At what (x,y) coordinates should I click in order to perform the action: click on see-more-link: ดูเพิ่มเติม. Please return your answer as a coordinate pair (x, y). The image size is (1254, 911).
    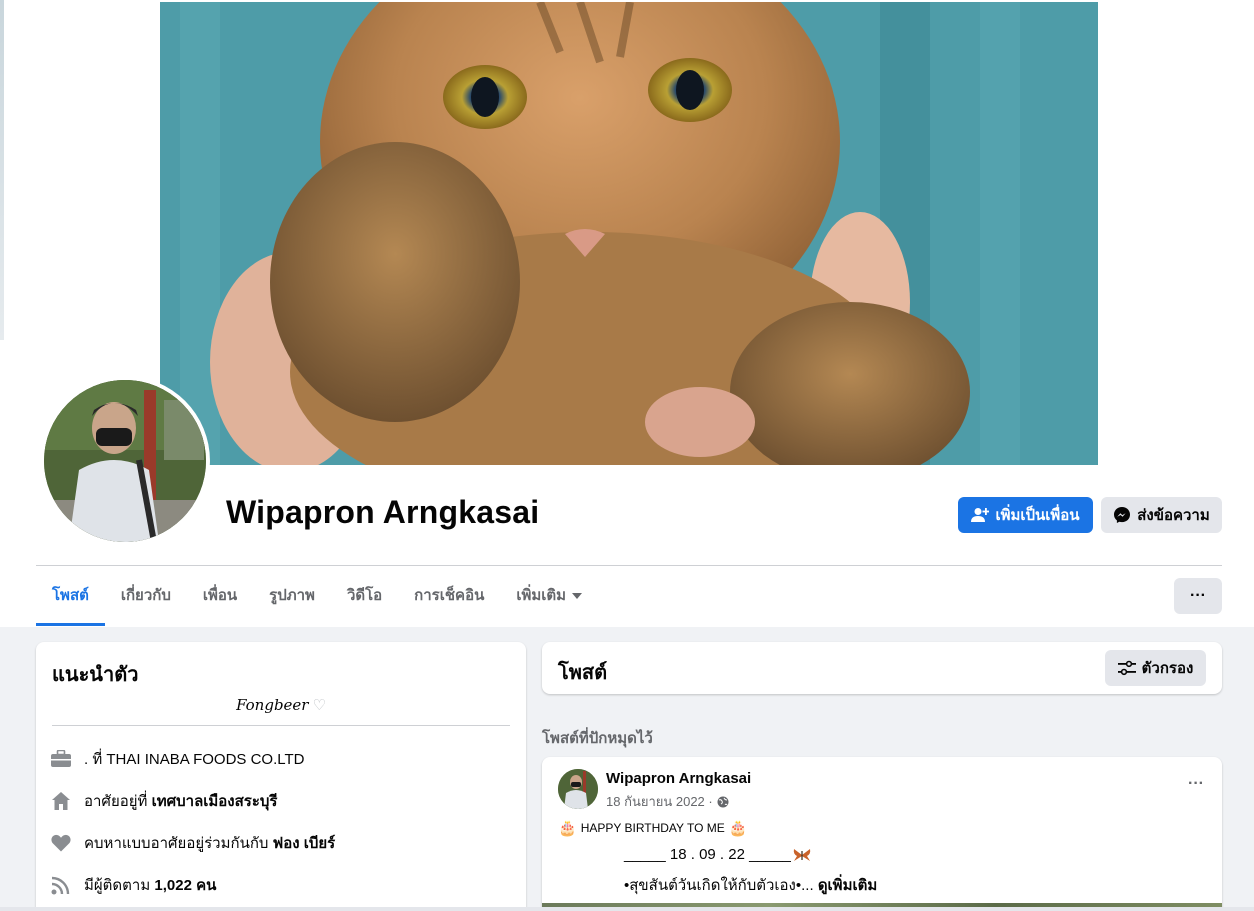
    Looking at the image, I should click on (847, 885).